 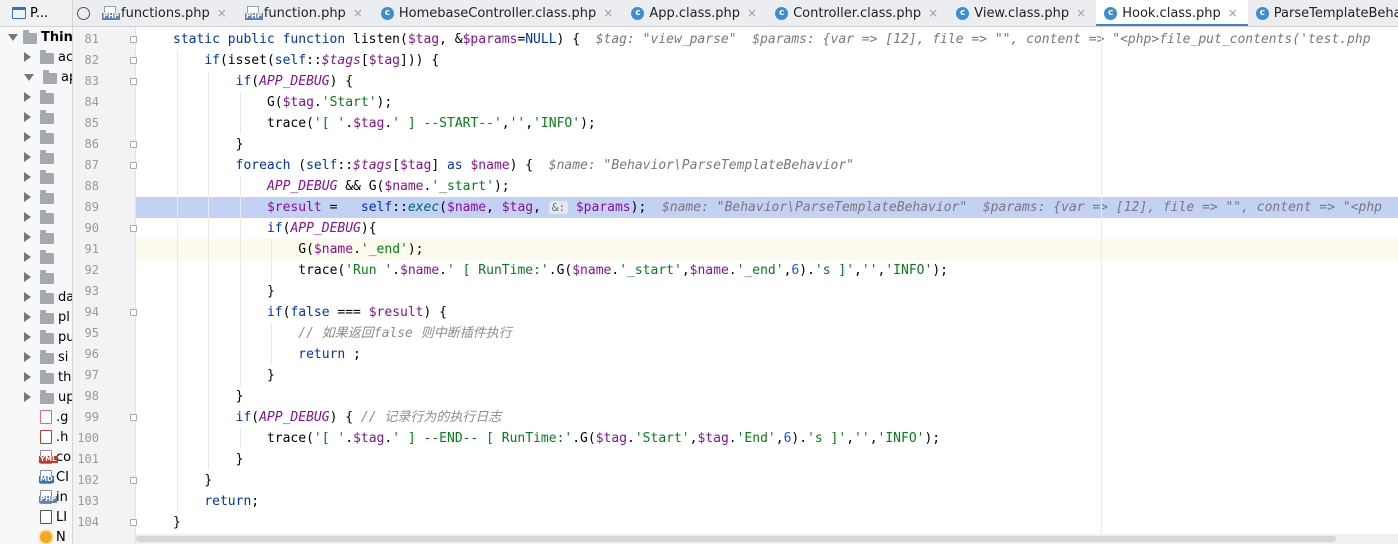 I want to click on code-line: if(false === $result) {, so click(x=767, y=312).